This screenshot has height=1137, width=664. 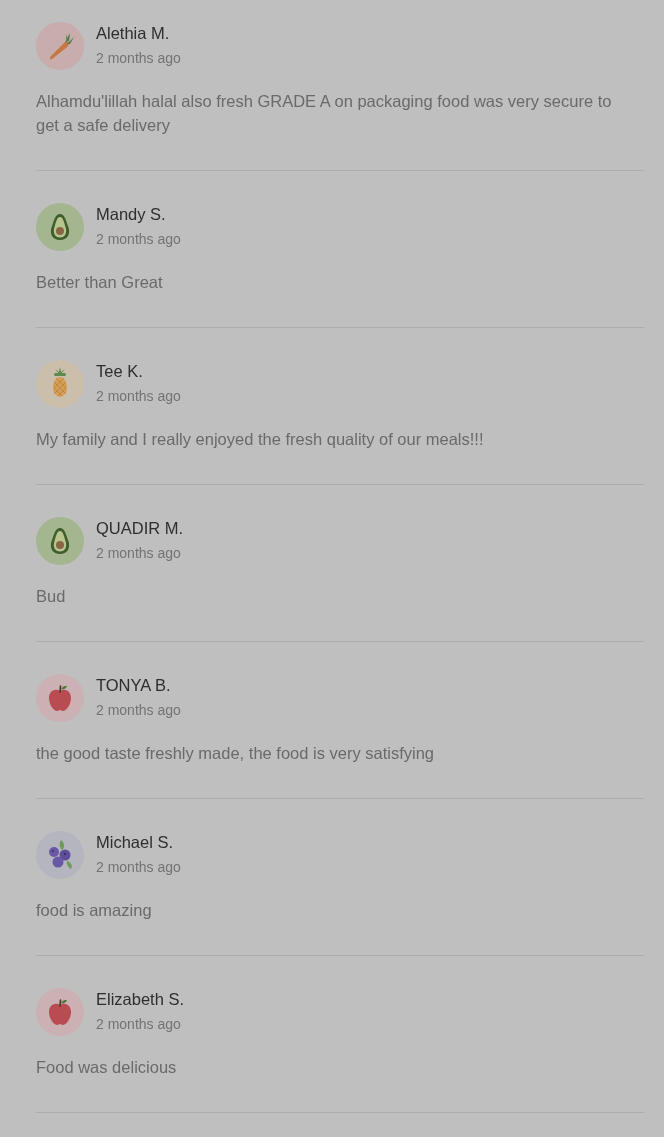 I want to click on carrot-icon, so click(x=60, y=46).